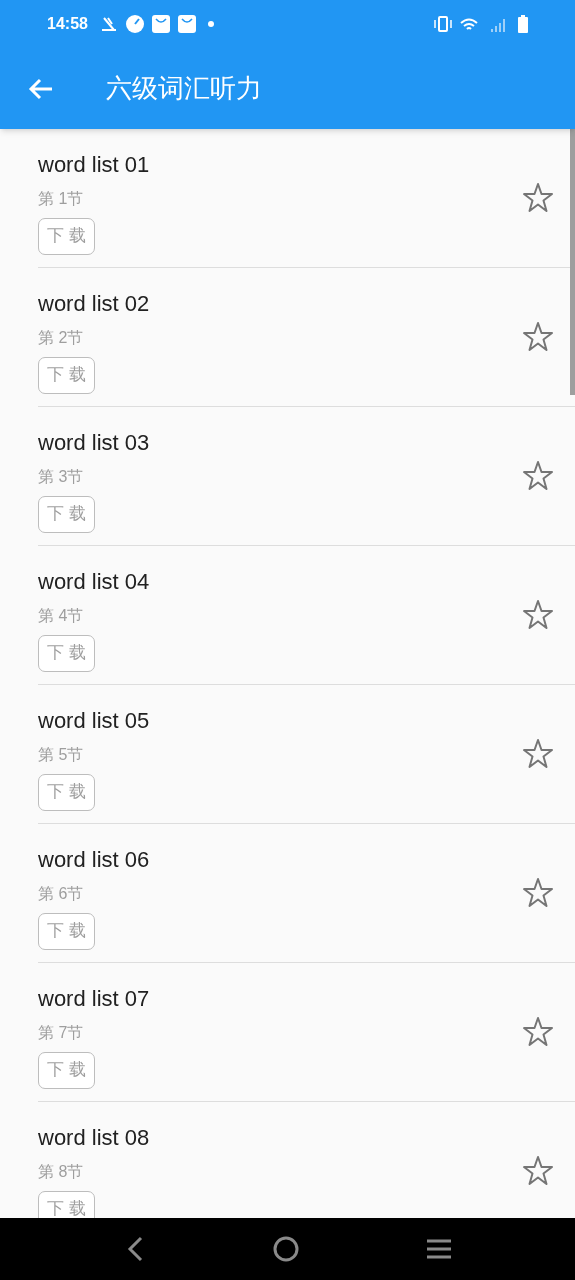  What do you see at coordinates (61, 615) in the screenshot?
I see `item-subtitle: 第 4节` at bounding box center [61, 615].